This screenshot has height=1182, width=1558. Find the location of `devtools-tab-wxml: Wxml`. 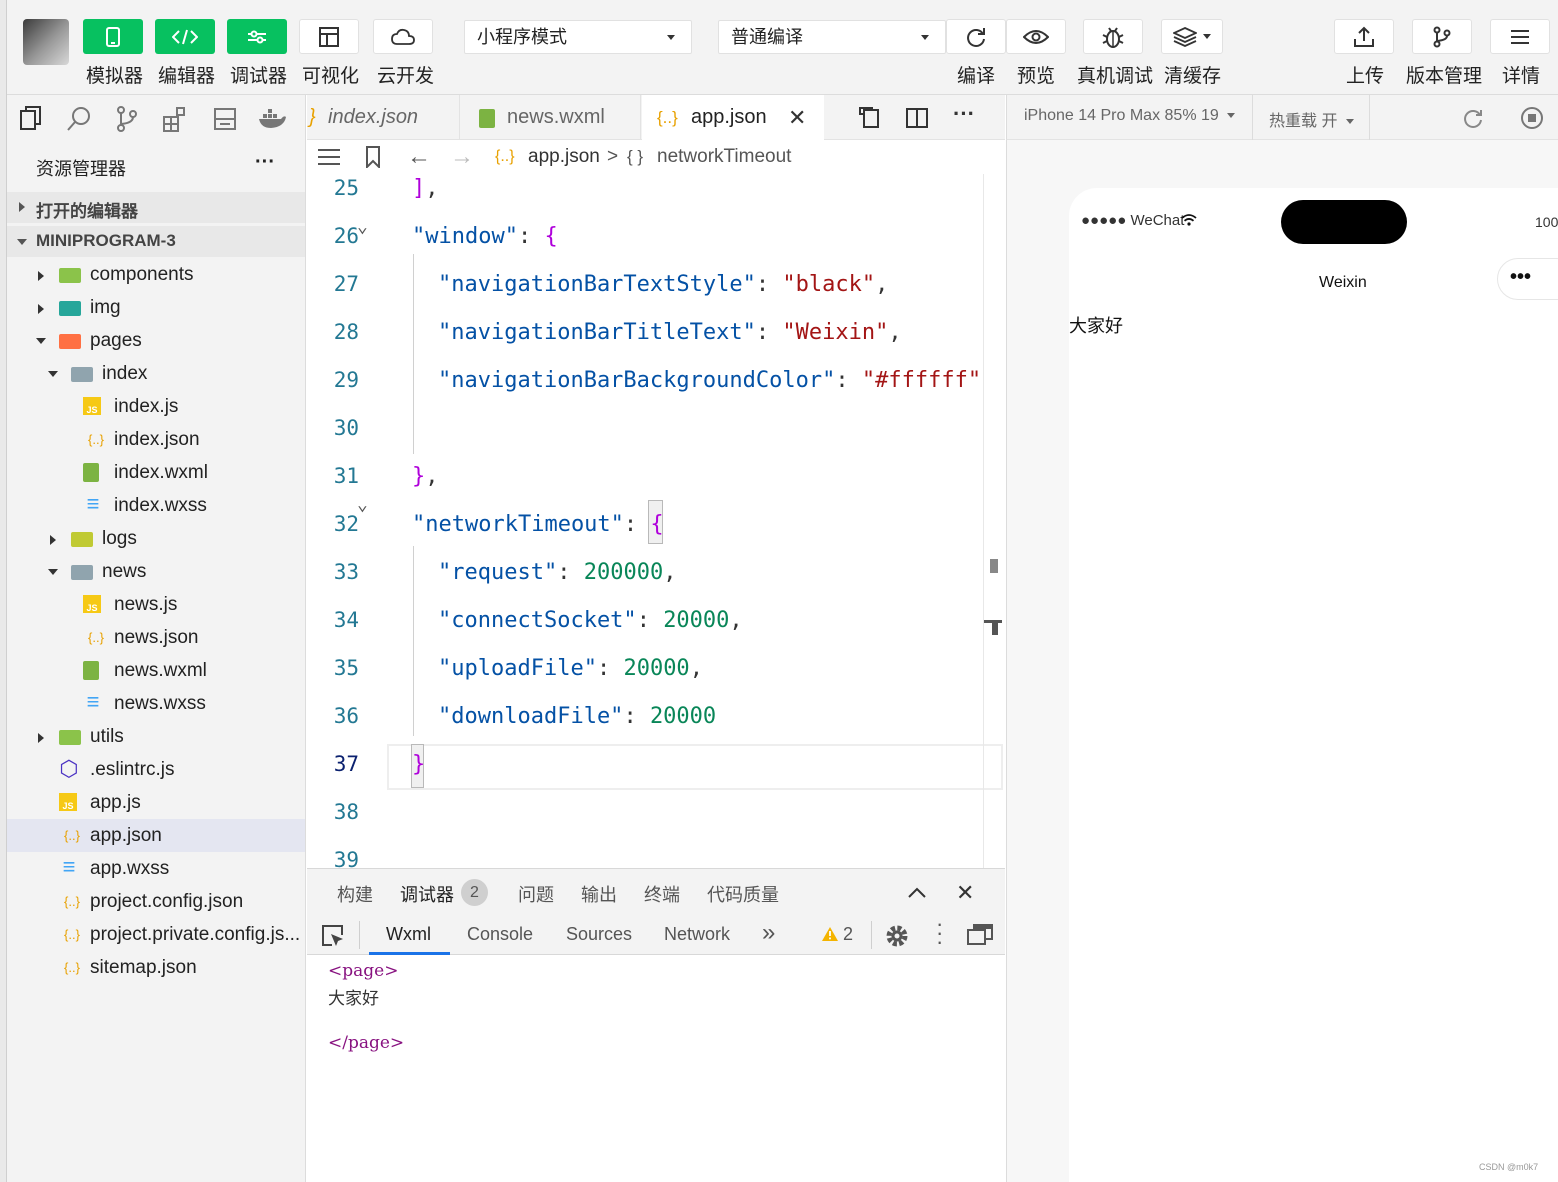

devtools-tab-wxml: Wxml is located at coordinates (408, 934).